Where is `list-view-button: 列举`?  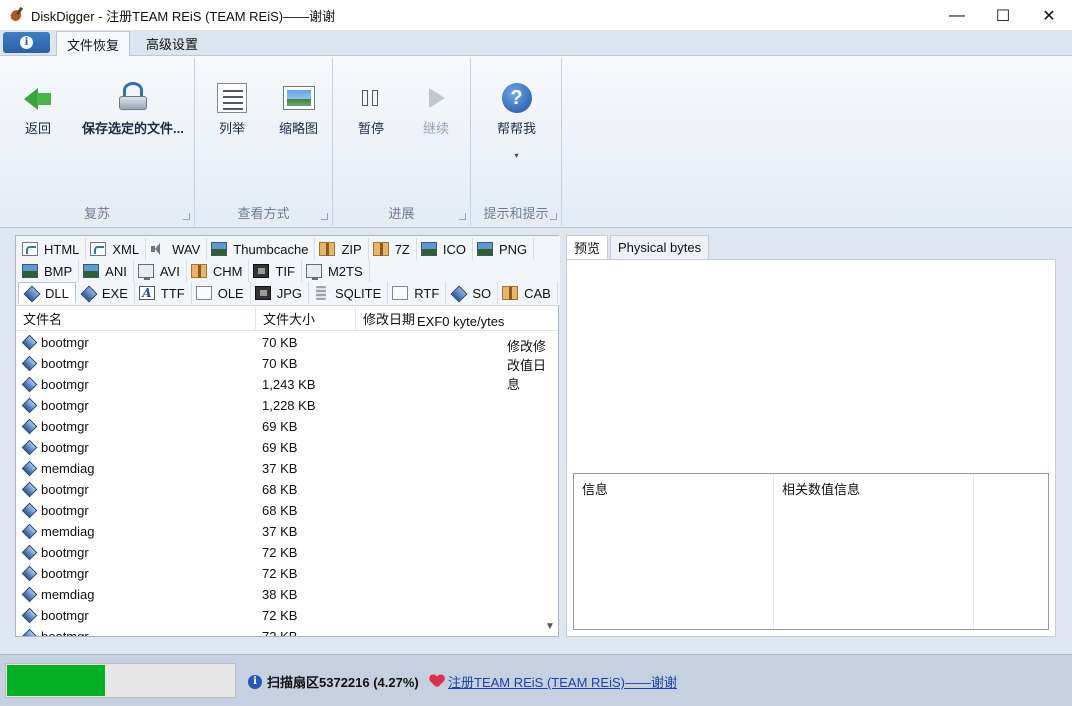
list-view-button: 列举 is located at coordinates (232, 109).